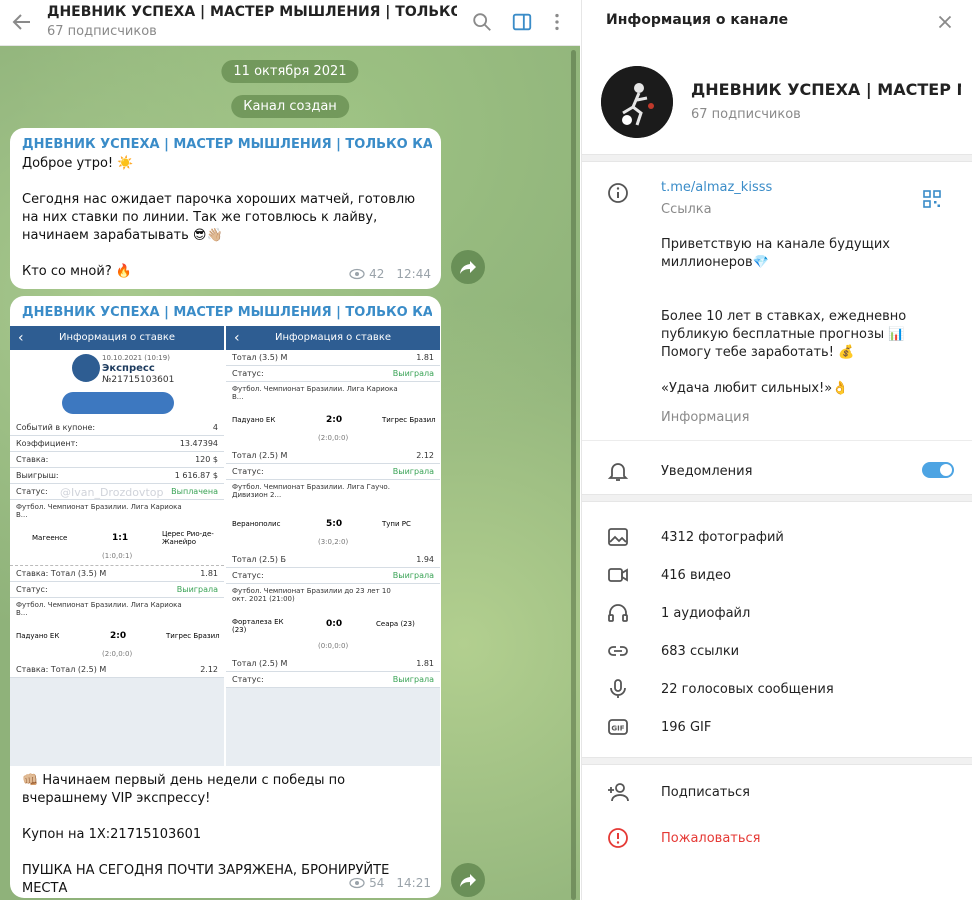 The width and height of the screenshot is (972, 900). What do you see at coordinates (557, 22) in the screenshot?
I see `more-vertical-icon` at bounding box center [557, 22].